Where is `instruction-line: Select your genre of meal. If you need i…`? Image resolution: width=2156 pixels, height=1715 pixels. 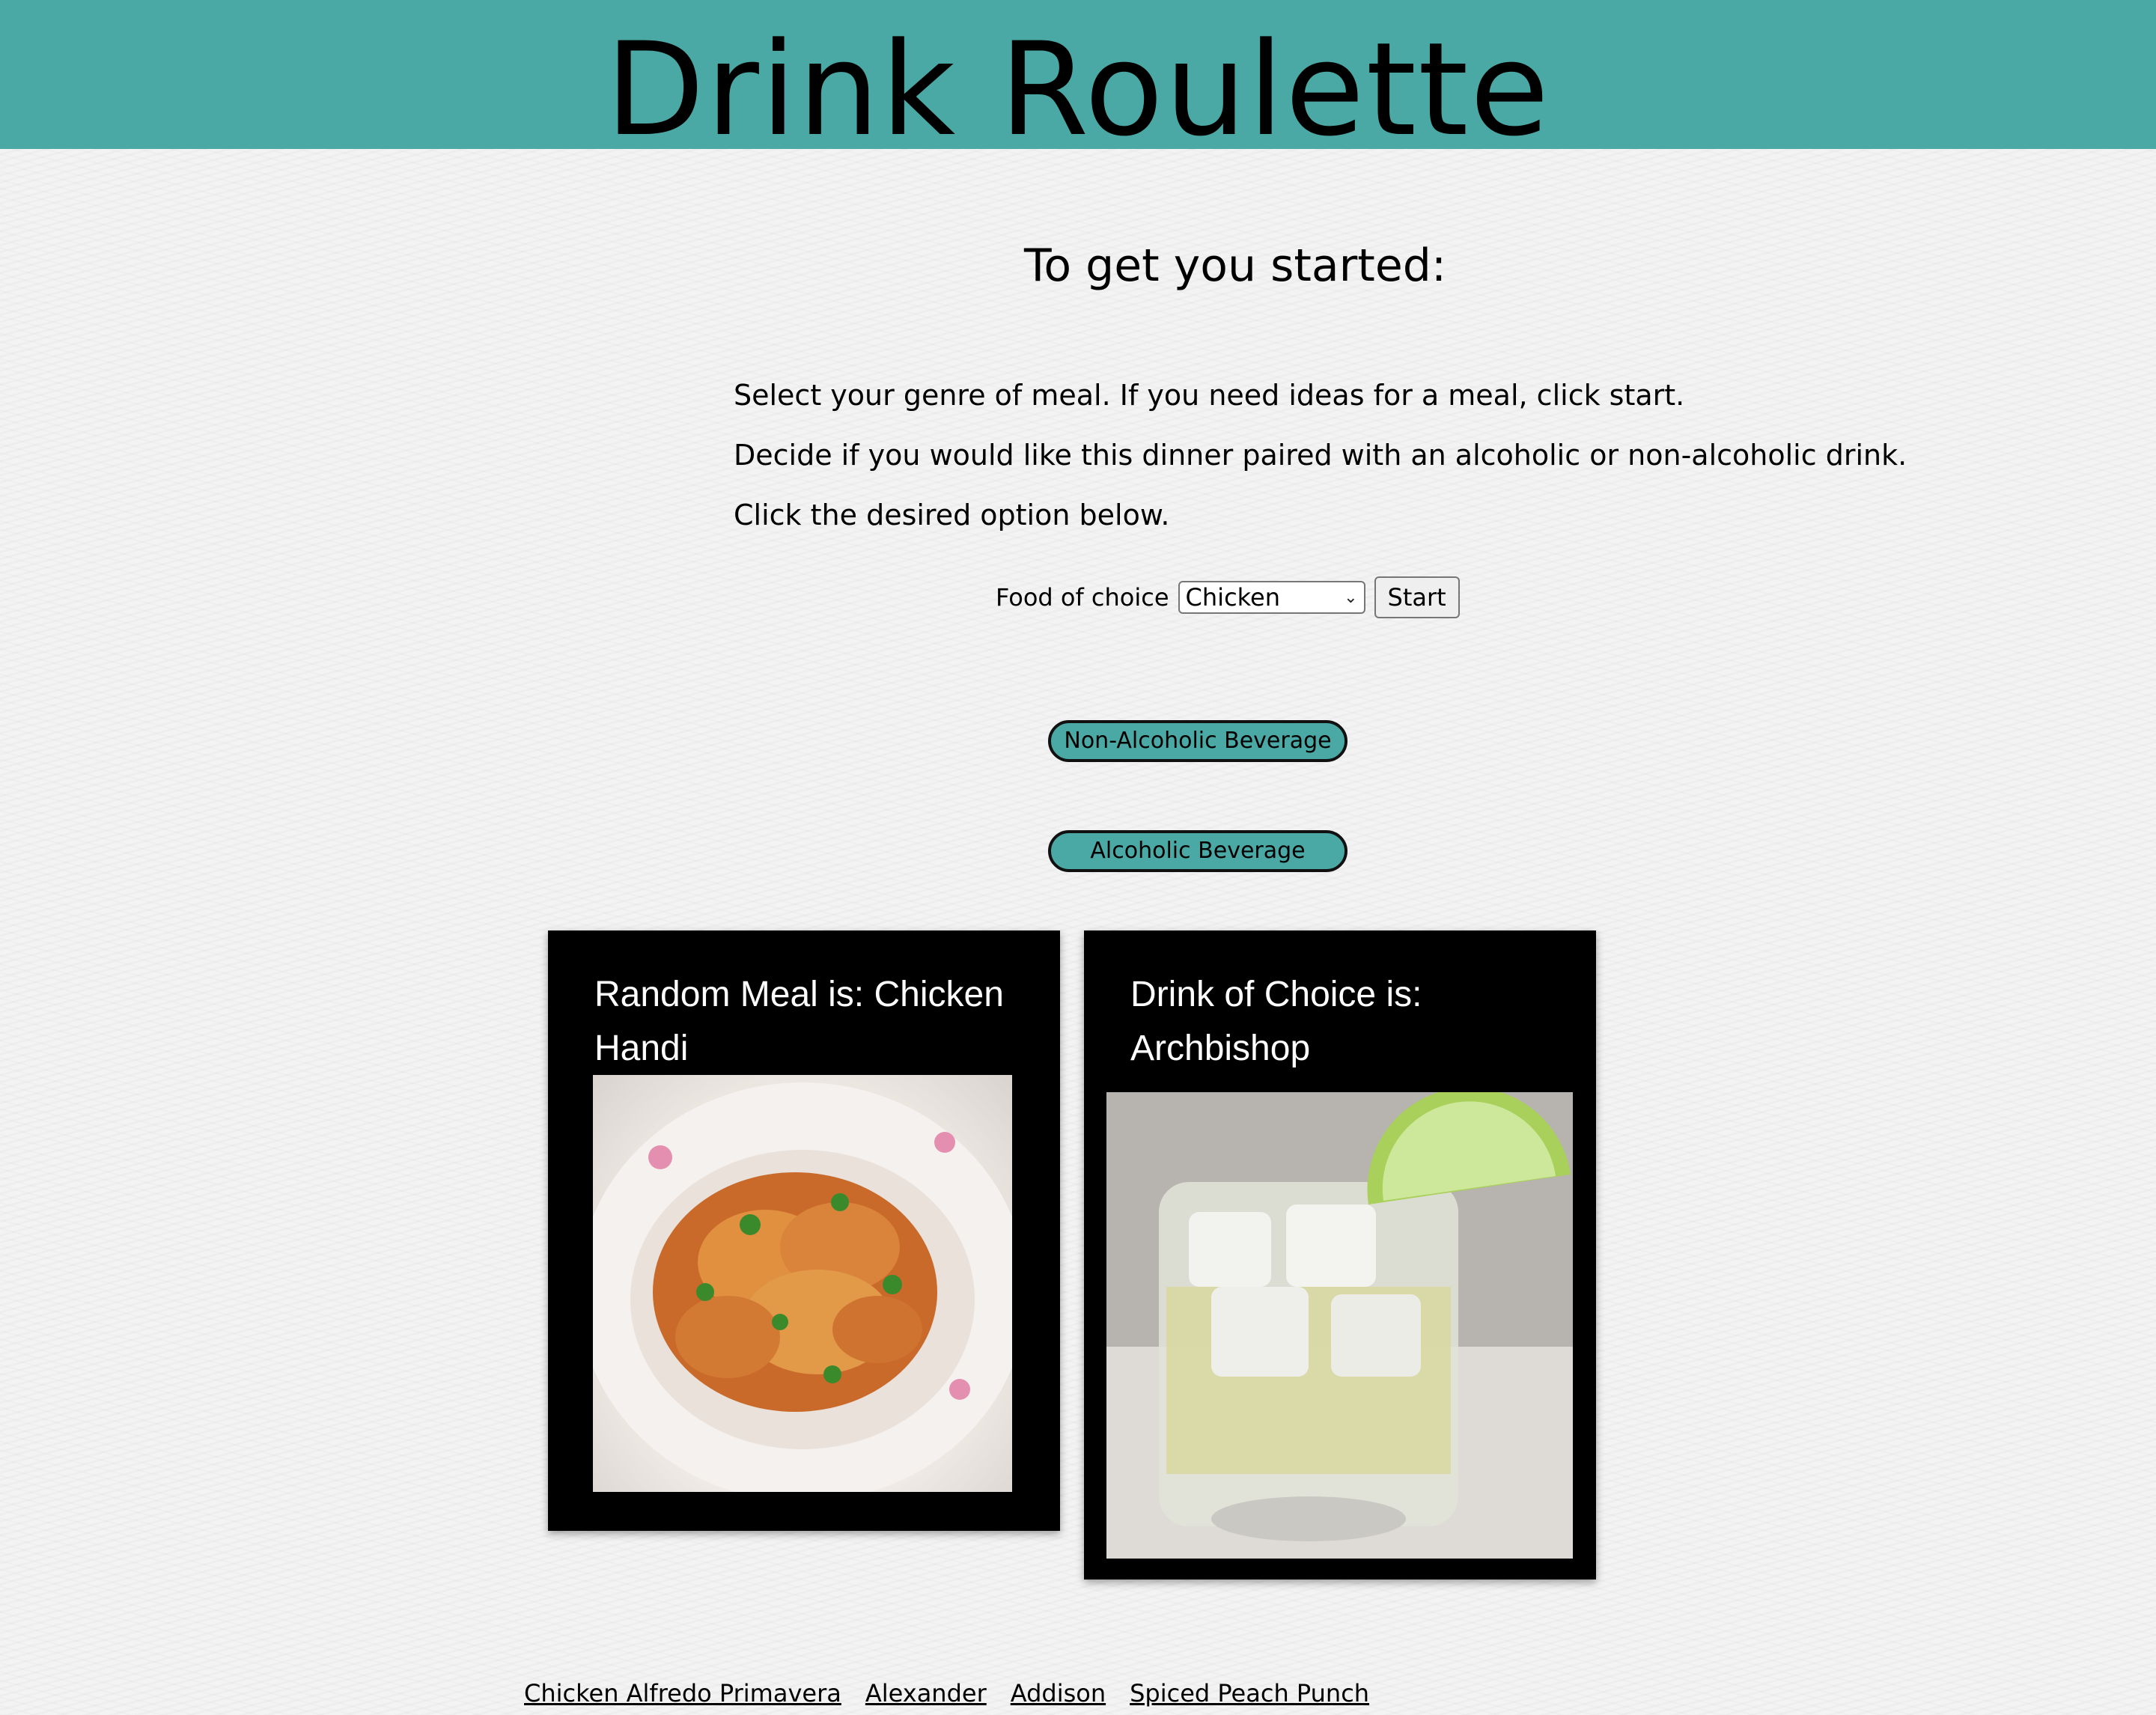 instruction-line: Select your genre of meal. If you need i… is located at coordinates (1209, 396).